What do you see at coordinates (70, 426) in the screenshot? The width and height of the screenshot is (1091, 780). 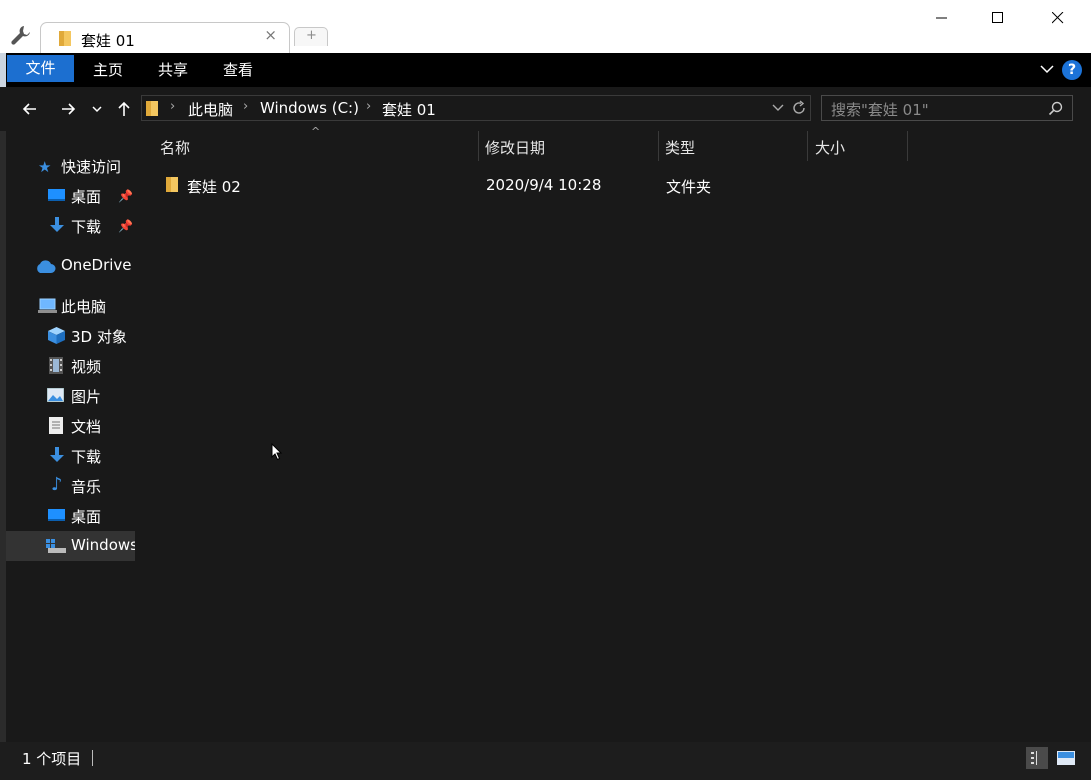 I see `sidebar-item-documents: 文档` at bounding box center [70, 426].